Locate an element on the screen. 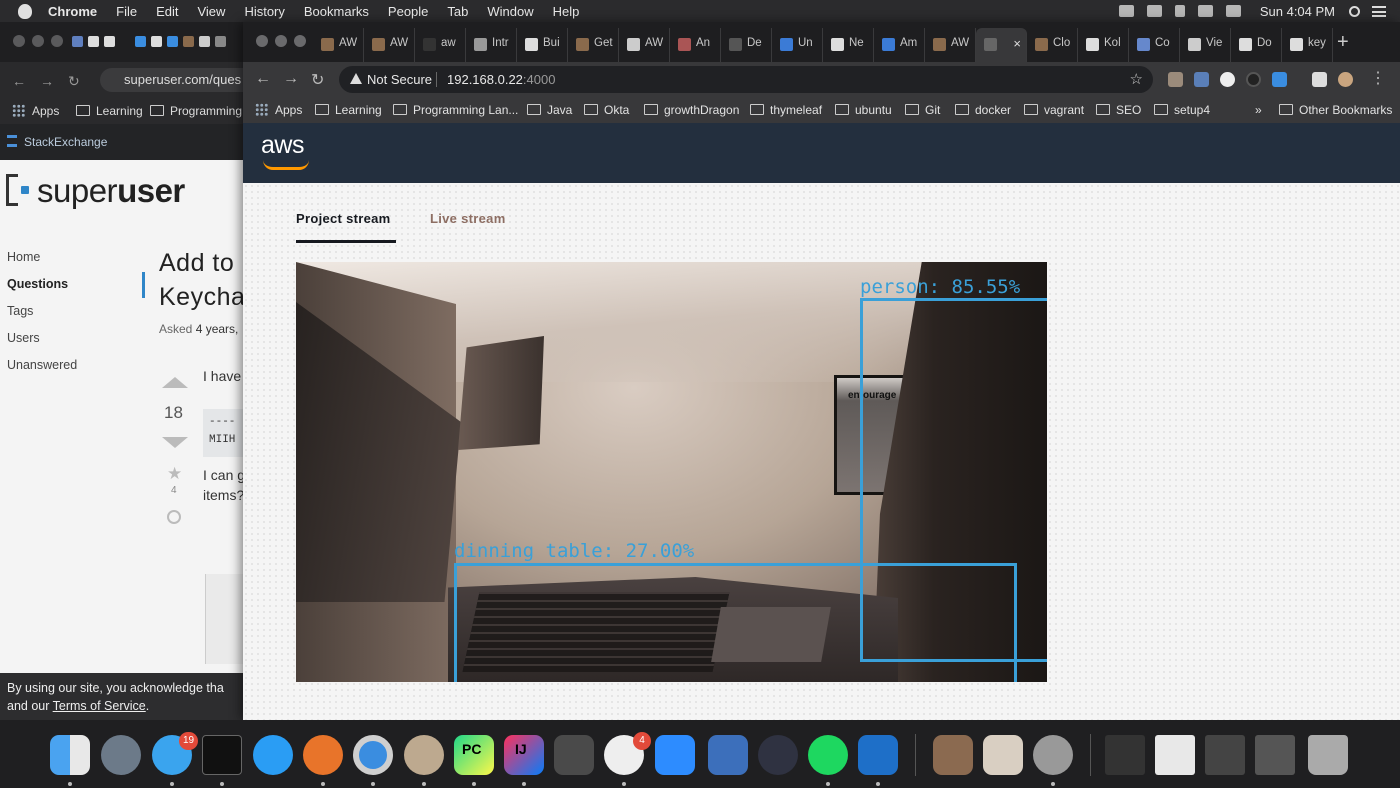  menu-history: History is located at coordinates (264, 11).